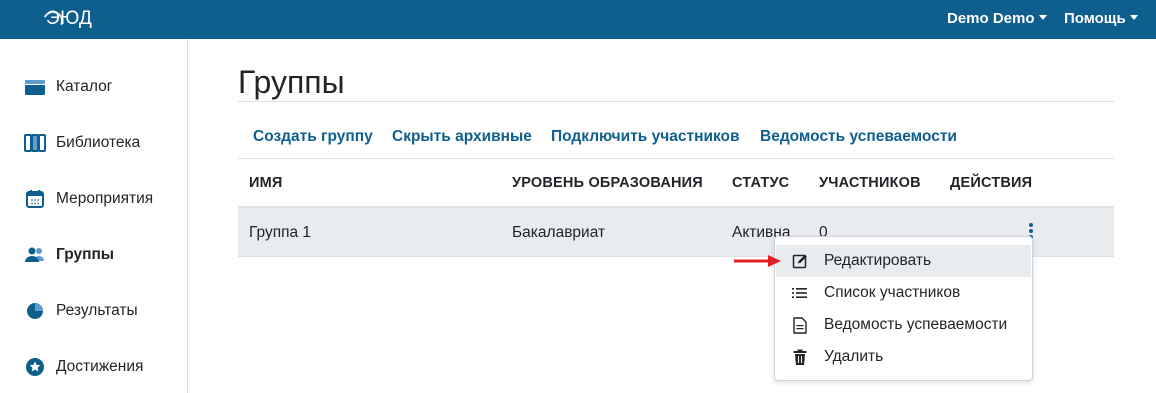 The height and width of the screenshot is (393, 1156). Describe the element at coordinates (800, 357) in the screenshot. I see `trash-icon` at that location.